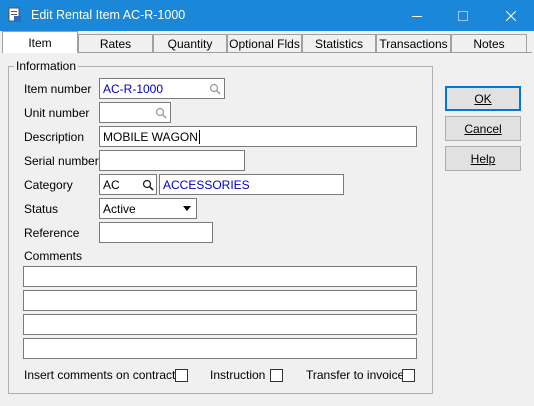  What do you see at coordinates (46, 66) in the screenshot?
I see `information-group-label: Information` at bounding box center [46, 66].